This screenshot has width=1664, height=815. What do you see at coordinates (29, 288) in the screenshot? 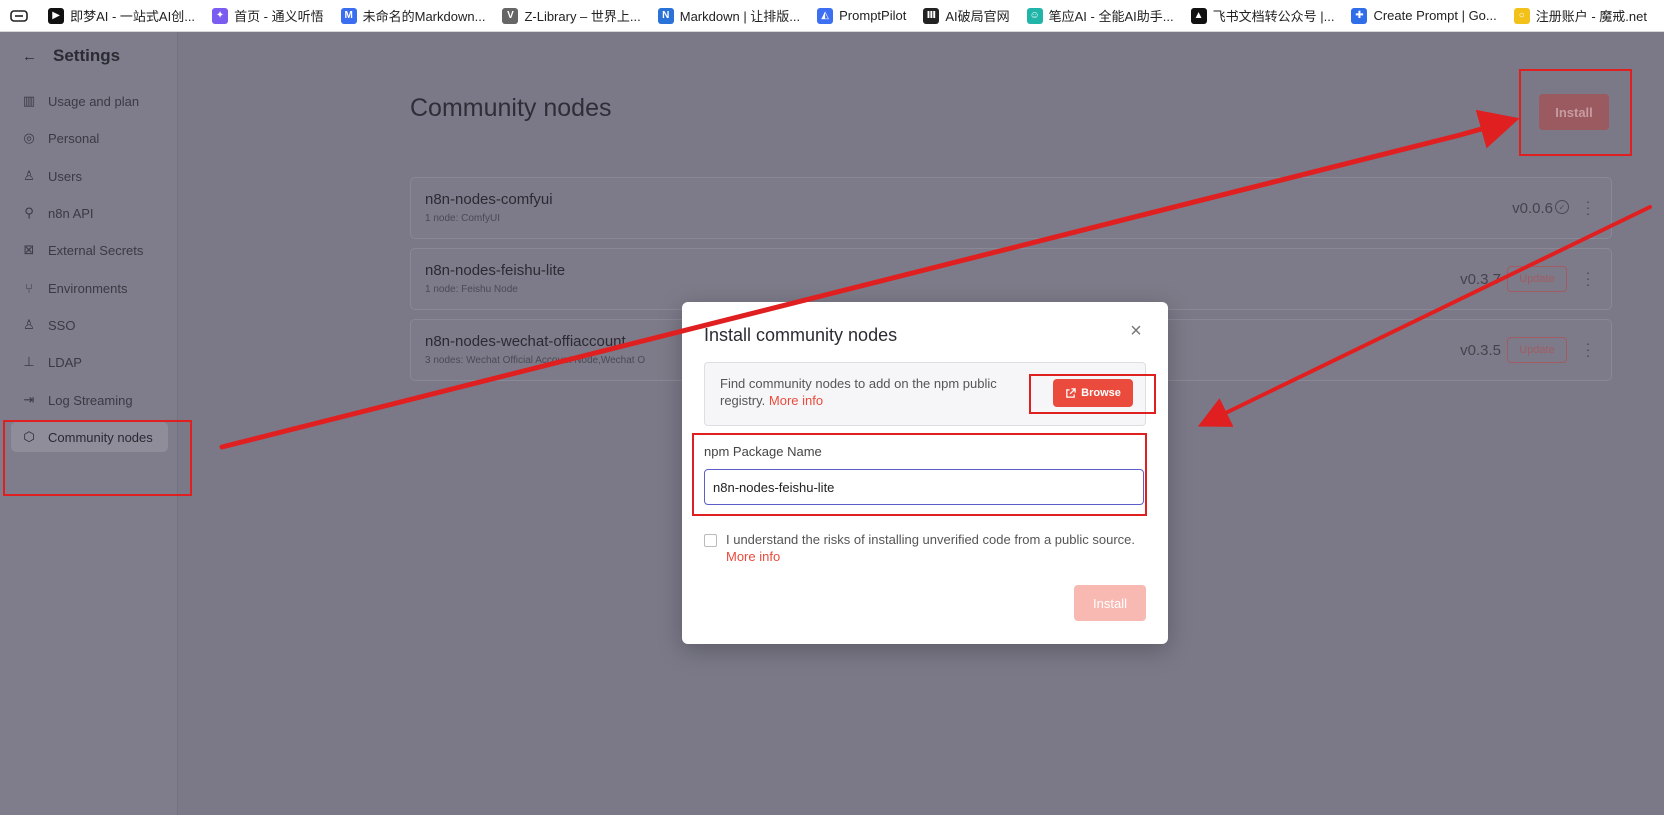
I see `branch-icon: ⑂` at bounding box center [29, 288].